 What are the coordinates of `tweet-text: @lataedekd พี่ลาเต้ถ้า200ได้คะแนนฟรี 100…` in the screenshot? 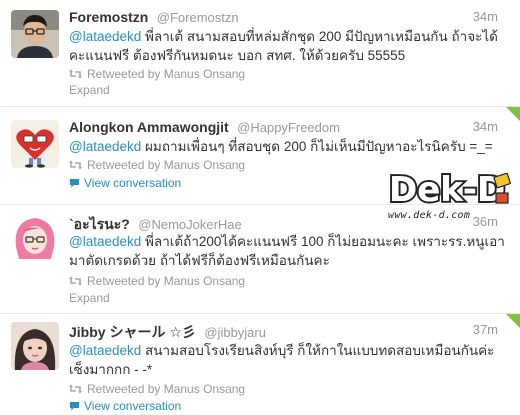 It's located at (289, 251).